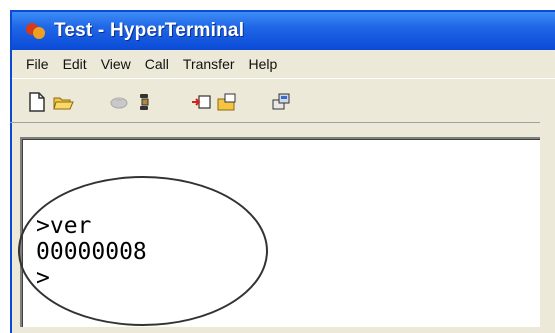  Describe the element at coordinates (209, 64) in the screenshot. I see `menu-transfer: Transfer` at that location.